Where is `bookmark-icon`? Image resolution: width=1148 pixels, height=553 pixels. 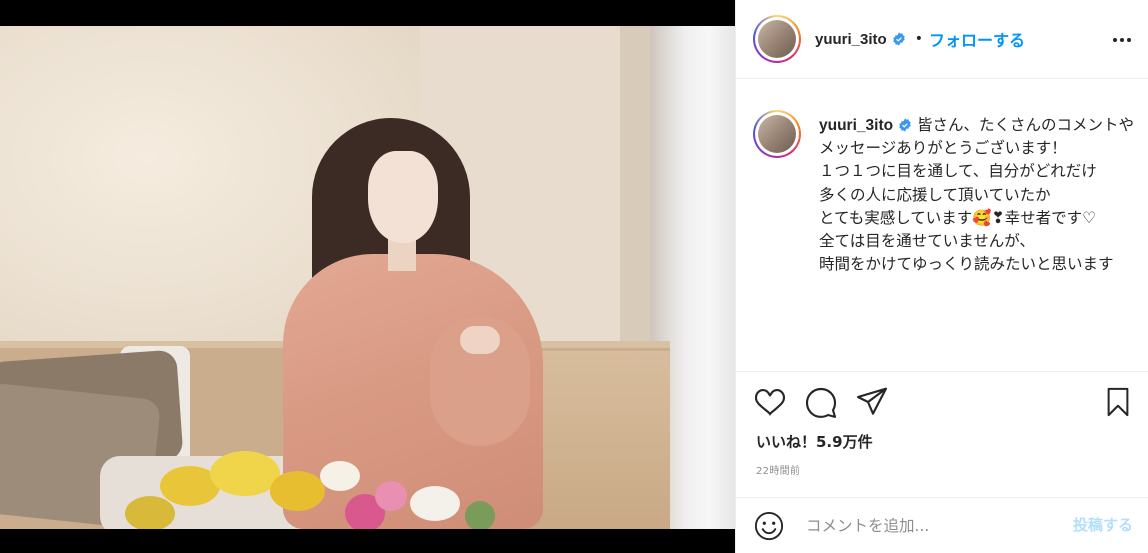 bookmark-icon is located at coordinates (1118, 402).